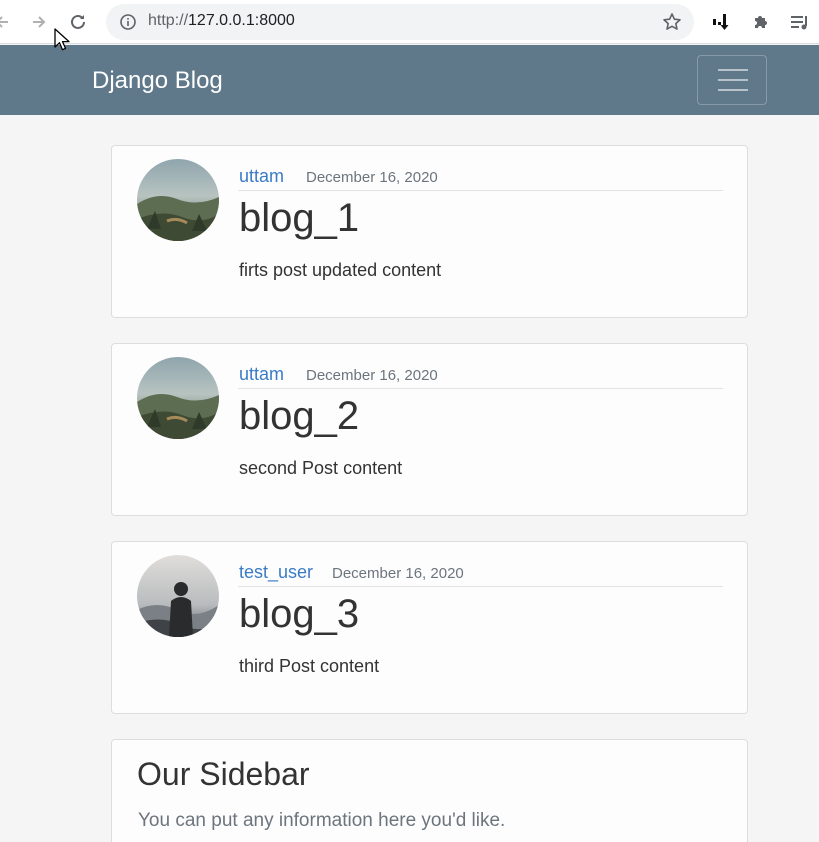 The height and width of the screenshot is (842, 819). What do you see at coordinates (340, 270) in the screenshot?
I see `post-content: firts post updated content` at bounding box center [340, 270].